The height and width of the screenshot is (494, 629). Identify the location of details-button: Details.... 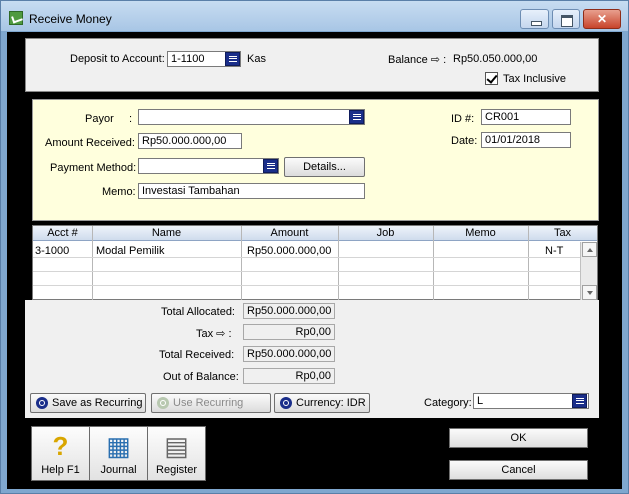
(324, 167).